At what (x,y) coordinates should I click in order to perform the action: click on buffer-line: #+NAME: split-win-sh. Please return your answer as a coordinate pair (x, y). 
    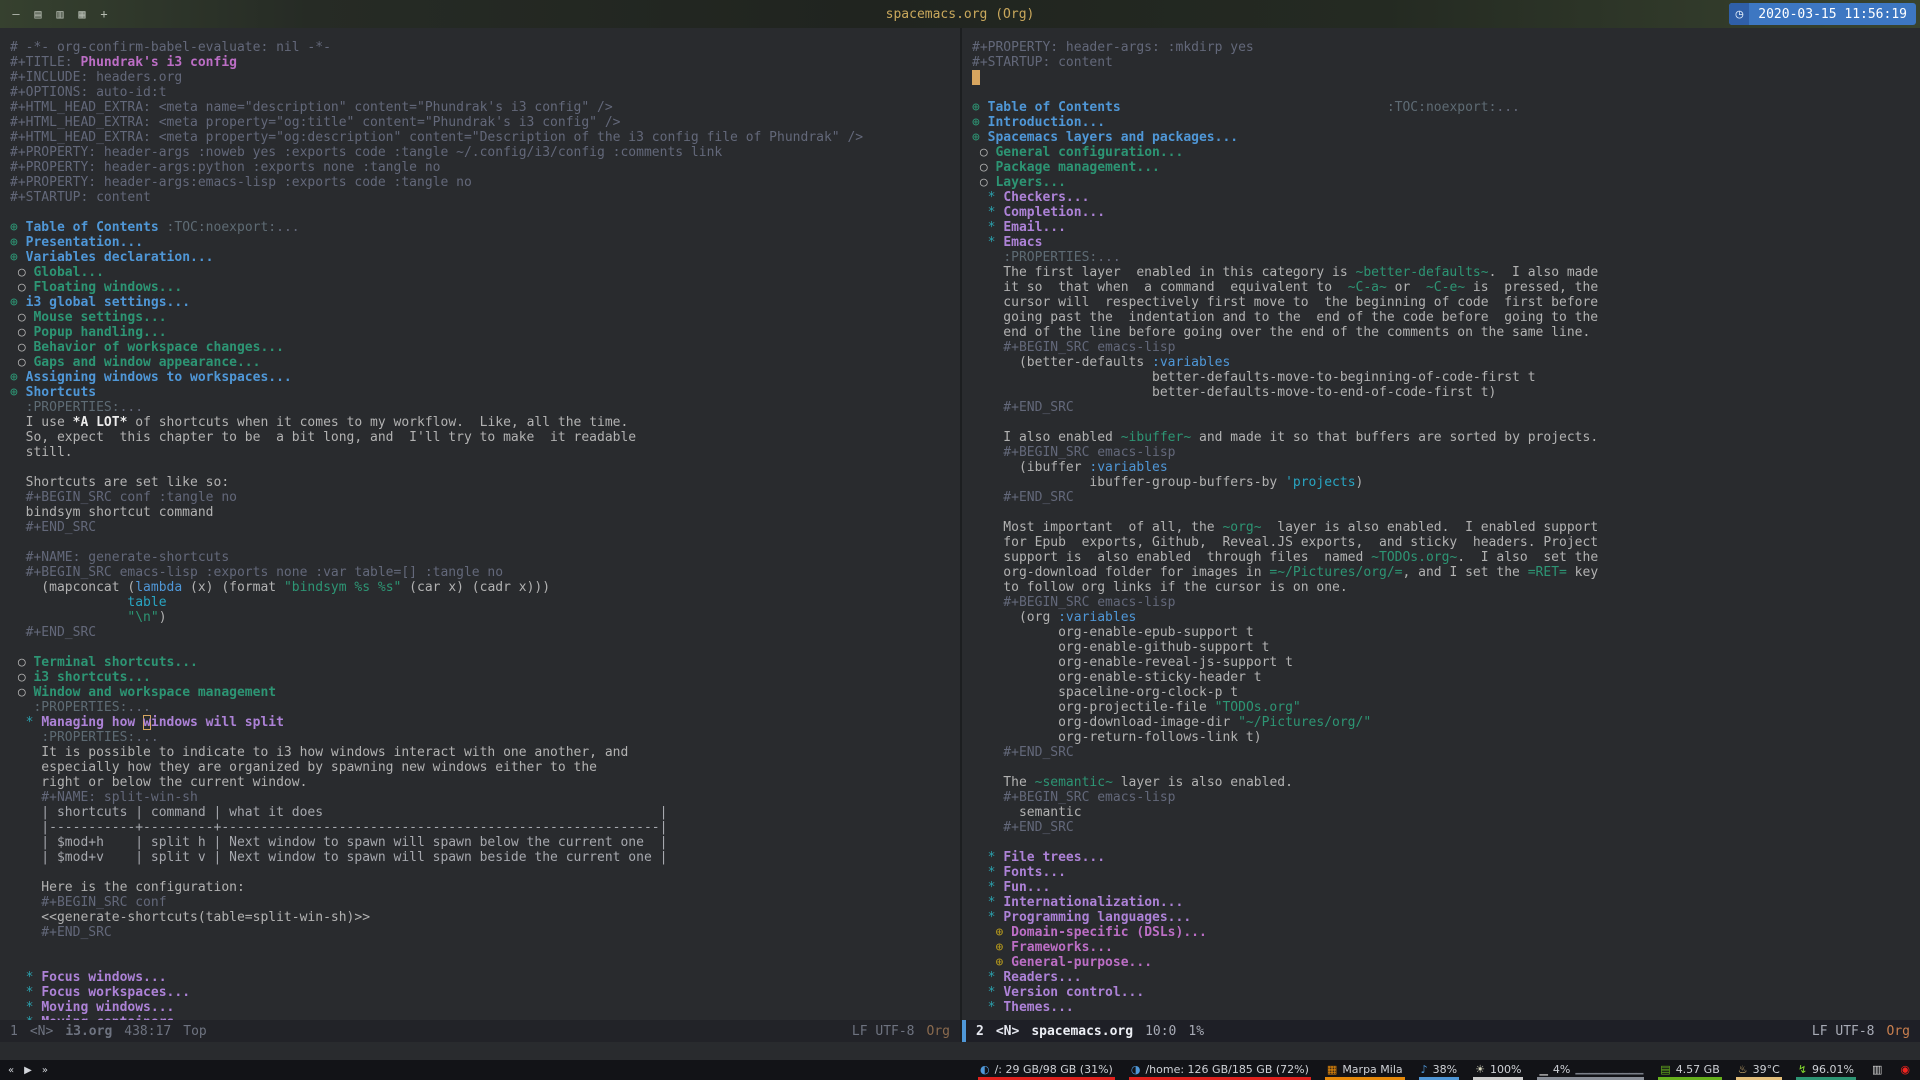
    Looking at the image, I should click on (485, 797).